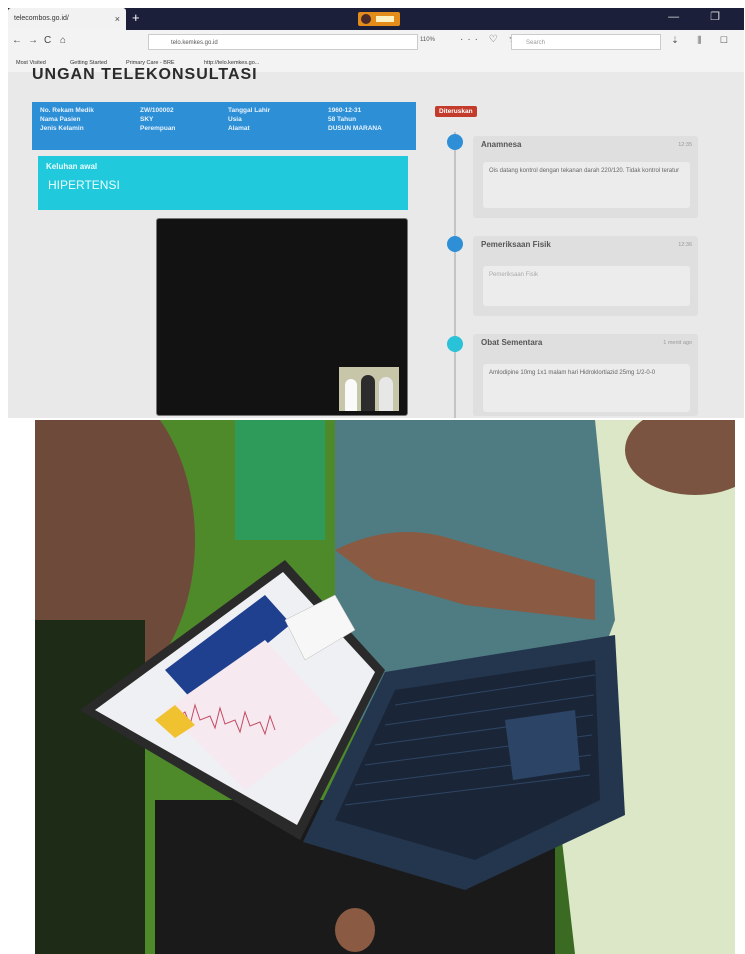 The height and width of the screenshot is (954, 745). What do you see at coordinates (33, 40) in the screenshot?
I see `forward-icon: →` at bounding box center [33, 40].